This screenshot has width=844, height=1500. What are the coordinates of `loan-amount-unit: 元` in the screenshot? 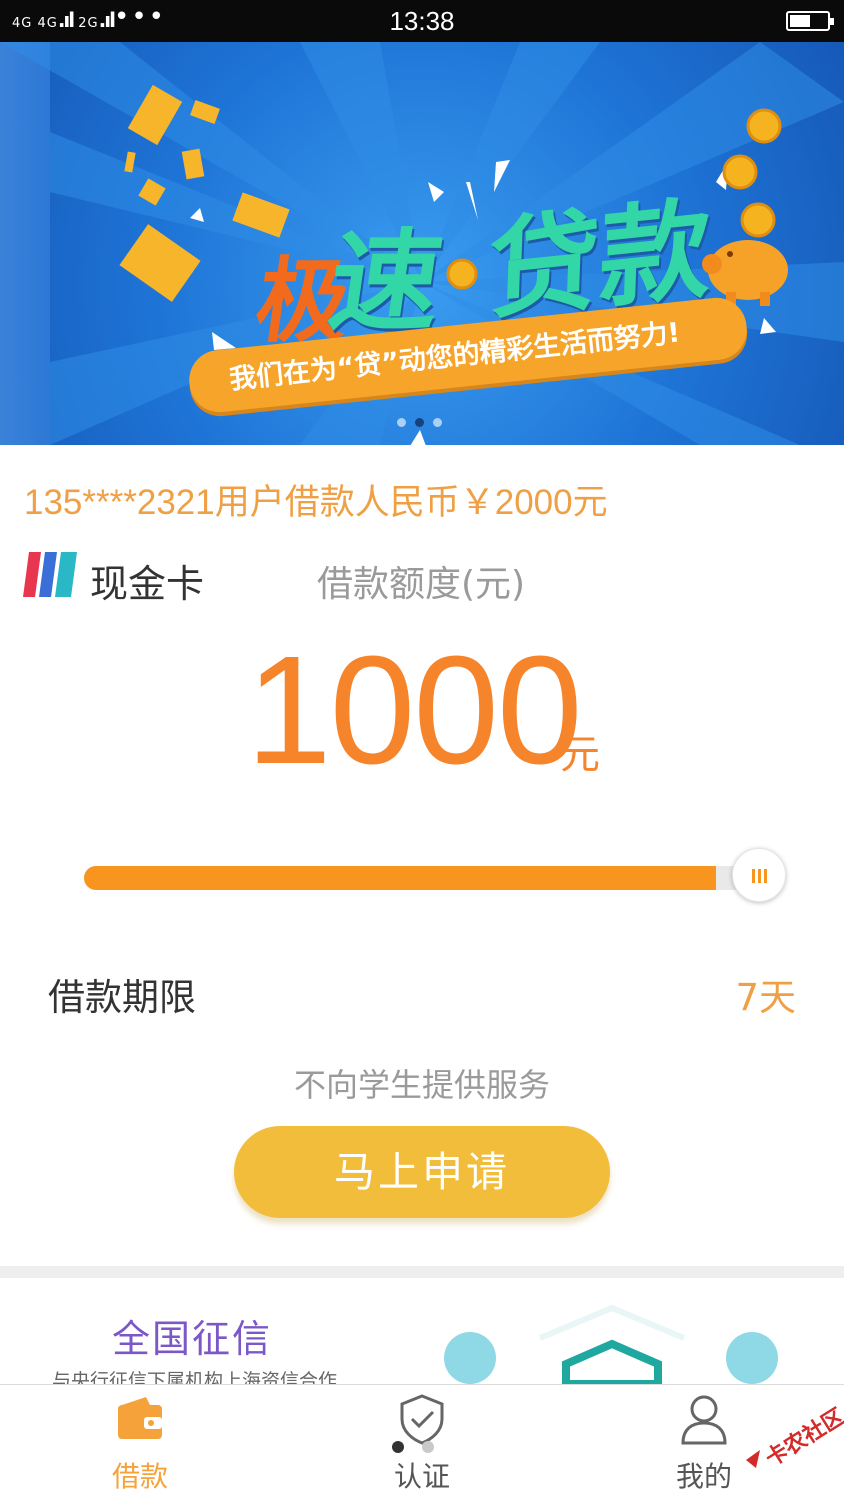 It's located at (580, 755).